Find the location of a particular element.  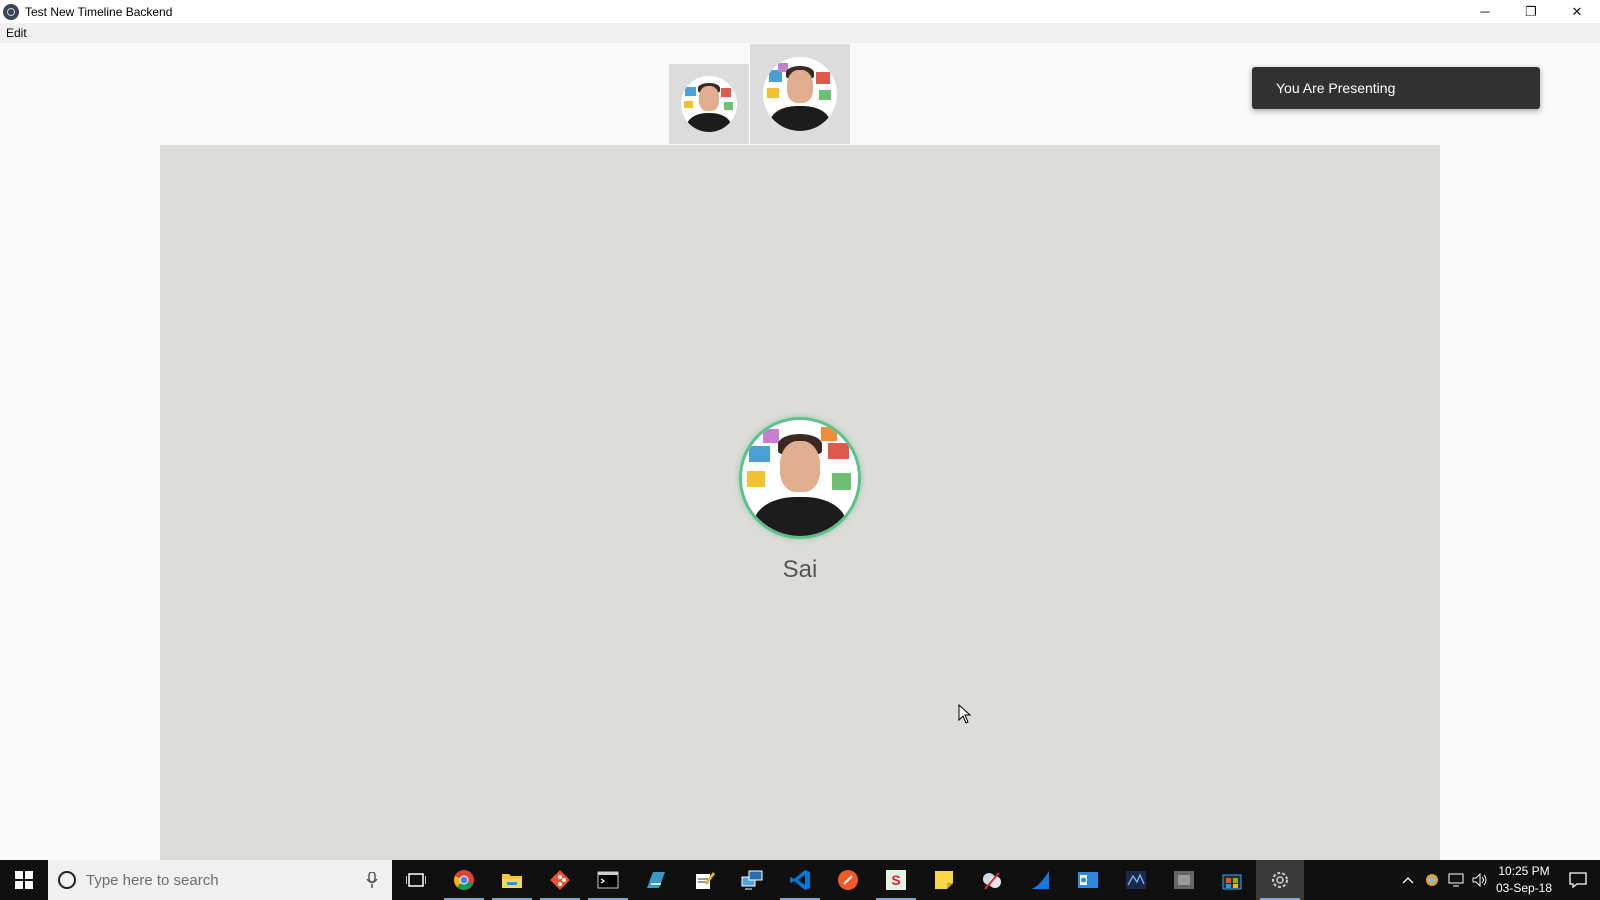

taskbar-search: Type here to search is located at coordinates (220, 880).